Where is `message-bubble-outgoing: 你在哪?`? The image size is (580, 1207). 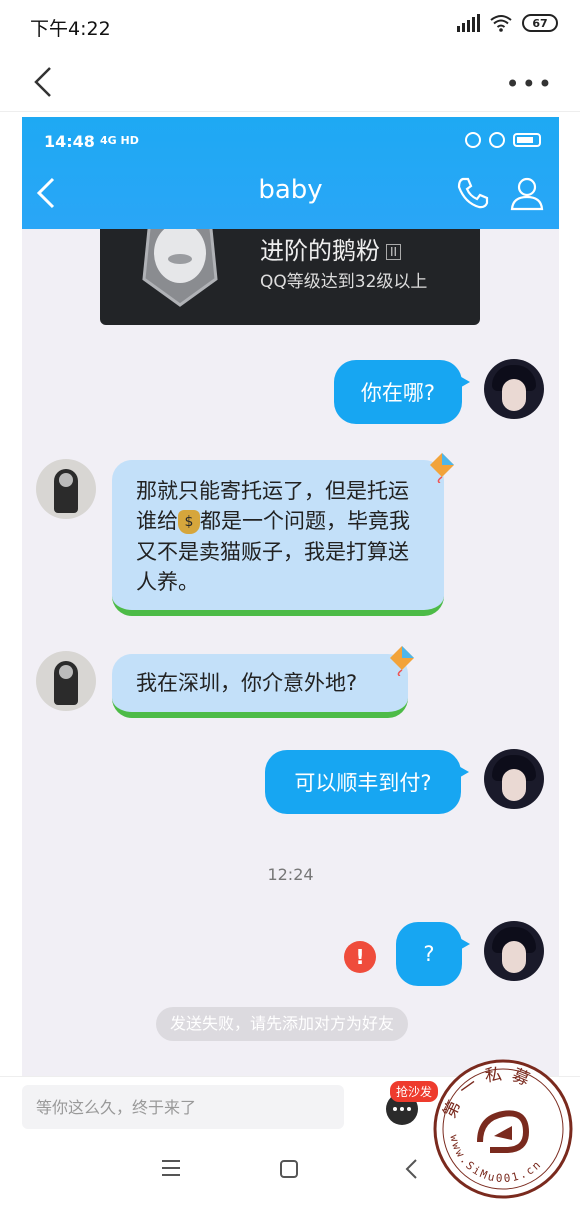
message-bubble-outgoing: 你在哪? is located at coordinates (402, 392).